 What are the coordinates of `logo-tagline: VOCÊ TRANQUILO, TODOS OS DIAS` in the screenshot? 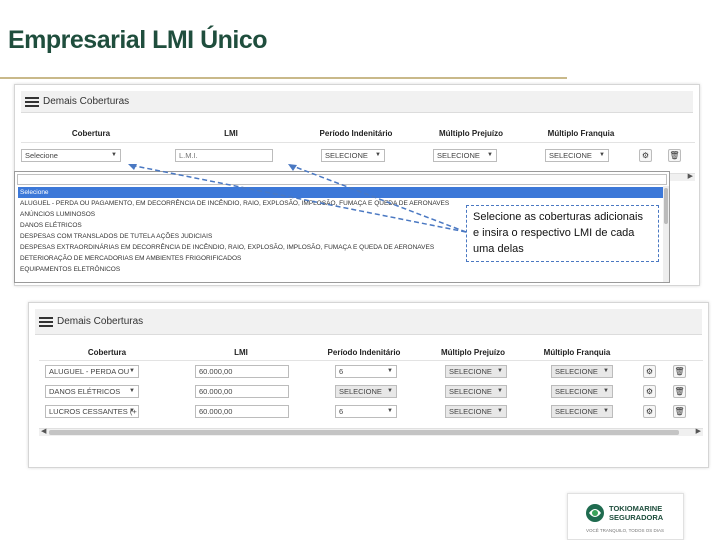 It's located at (625, 530).